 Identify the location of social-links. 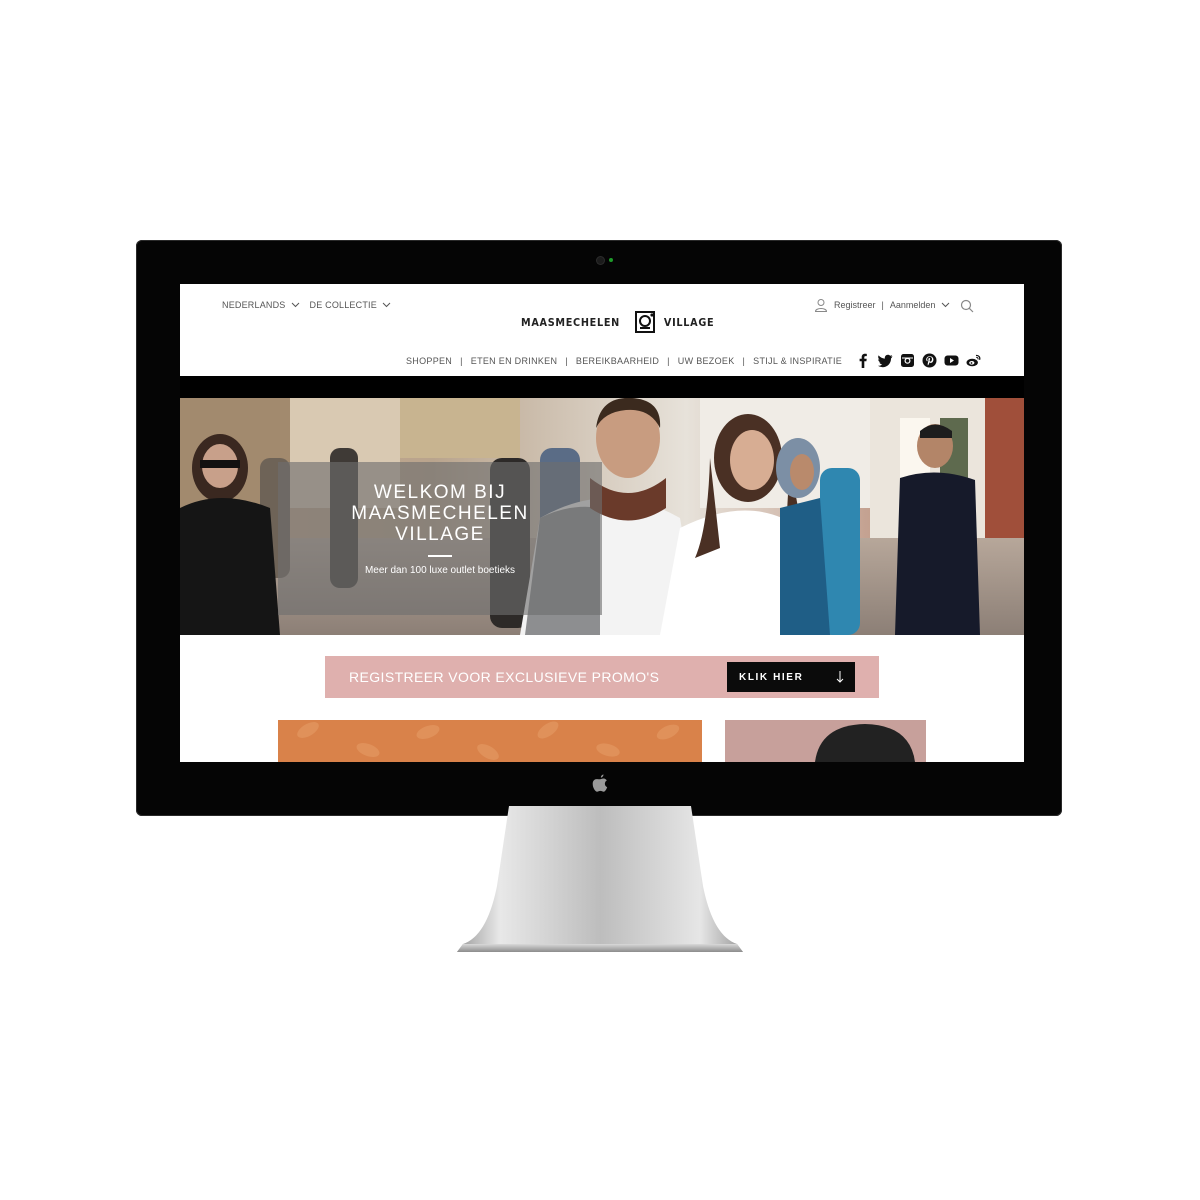
(918, 360).